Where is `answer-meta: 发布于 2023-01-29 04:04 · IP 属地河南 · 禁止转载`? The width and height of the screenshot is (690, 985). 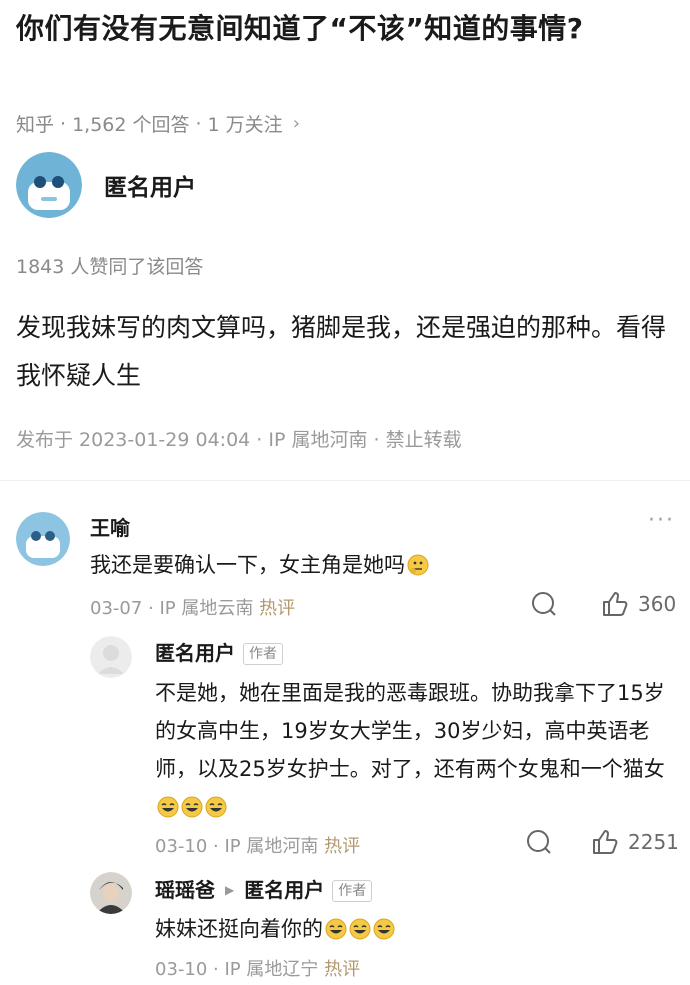 answer-meta: 发布于 2023-01-29 04:04 · IP 属地河南 · 禁止转载 is located at coordinates (239, 440).